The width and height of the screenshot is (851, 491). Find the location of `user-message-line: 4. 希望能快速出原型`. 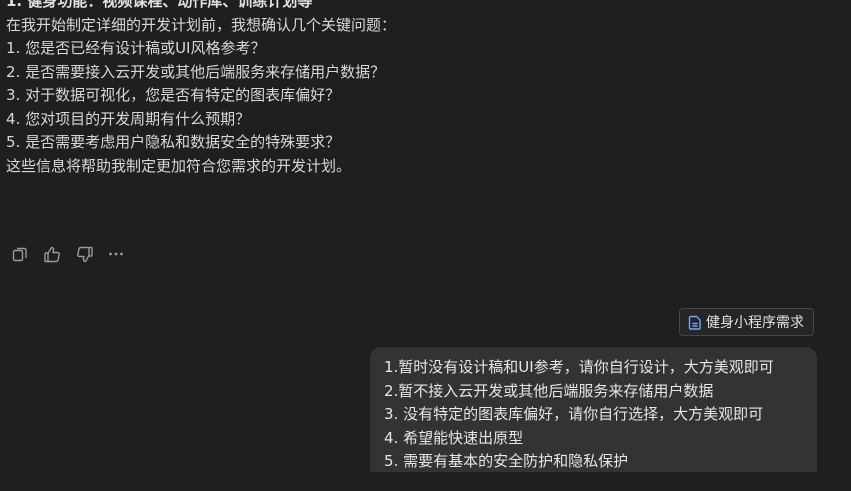

user-message-line: 4. 希望能快速出原型 is located at coordinates (454, 437).